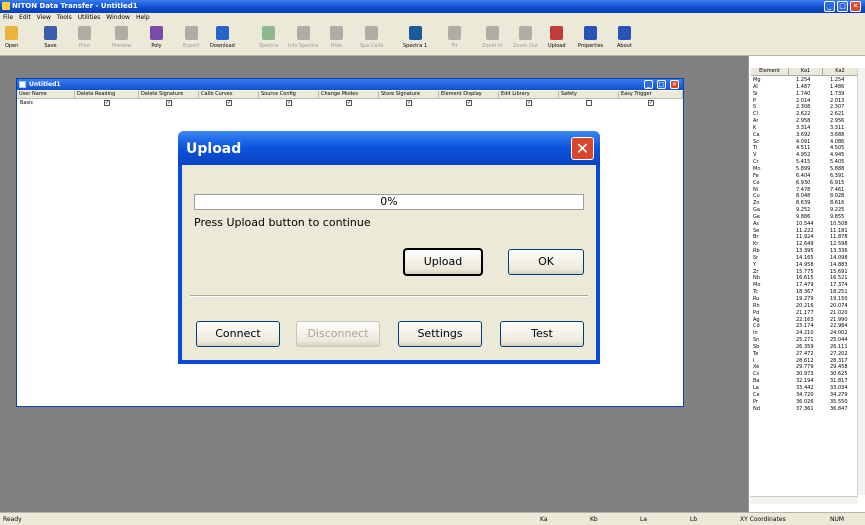 The image size is (865, 525). What do you see at coordinates (804, 224) in the screenshot?
I see `element-row: As 10.544 10.508` at bounding box center [804, 224].